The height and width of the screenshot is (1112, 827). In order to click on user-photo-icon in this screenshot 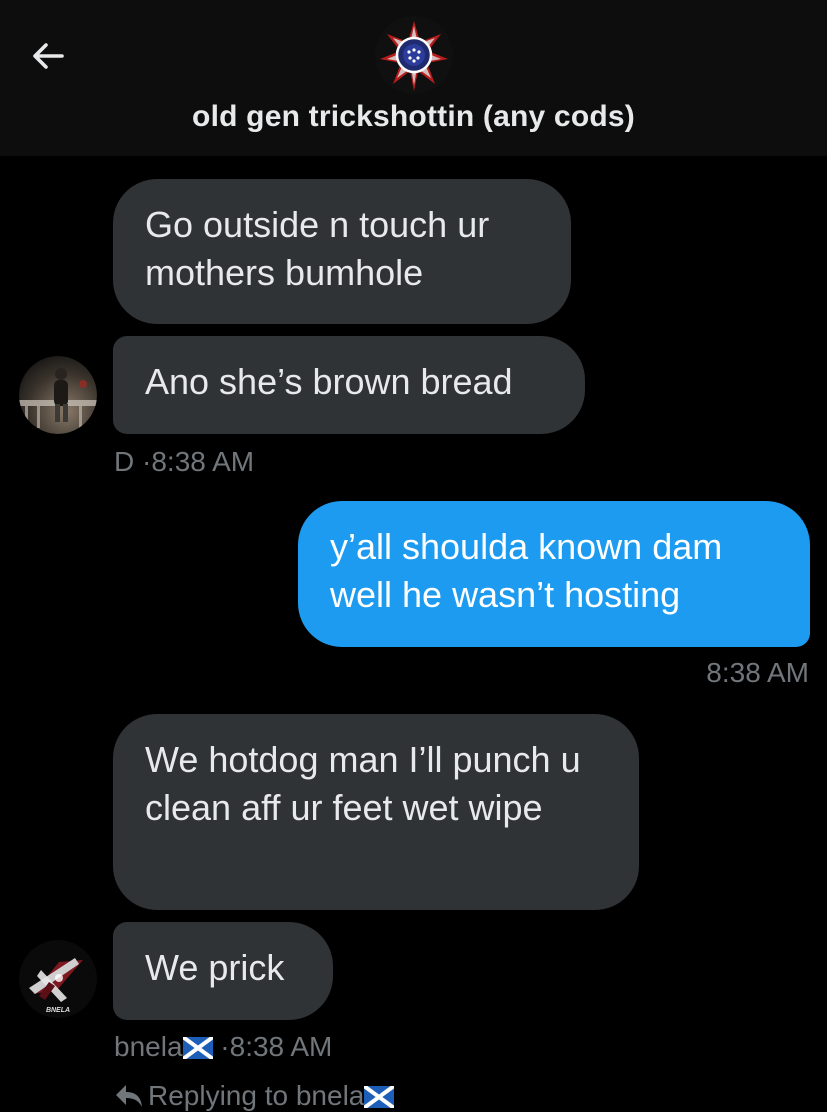, I will do `click(58, 395)`.